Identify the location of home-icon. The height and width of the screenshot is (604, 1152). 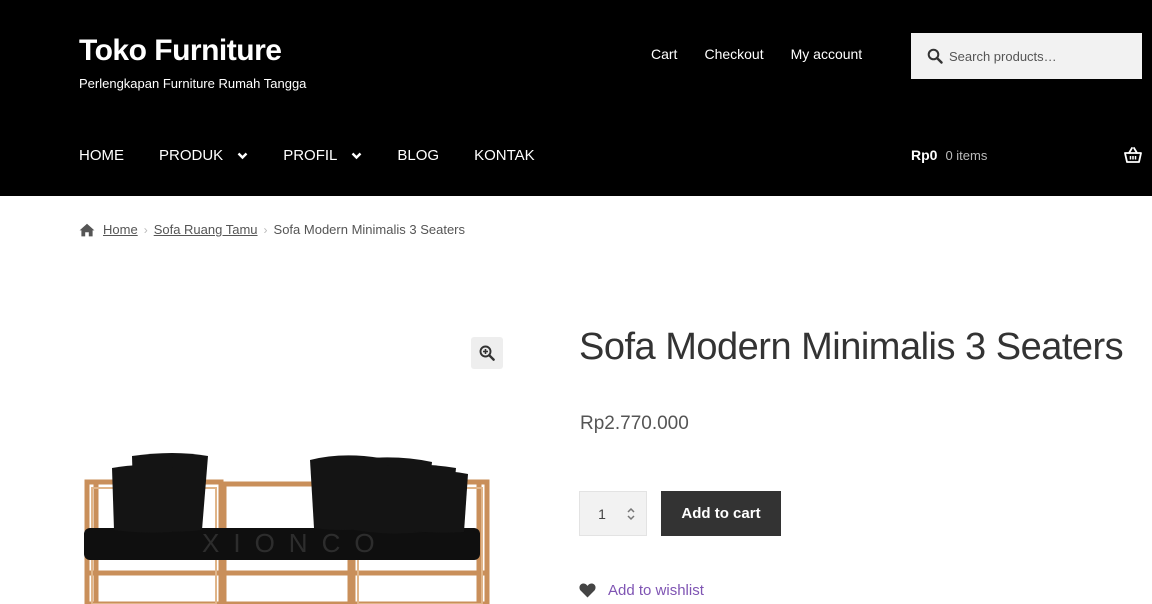
(87, 229).